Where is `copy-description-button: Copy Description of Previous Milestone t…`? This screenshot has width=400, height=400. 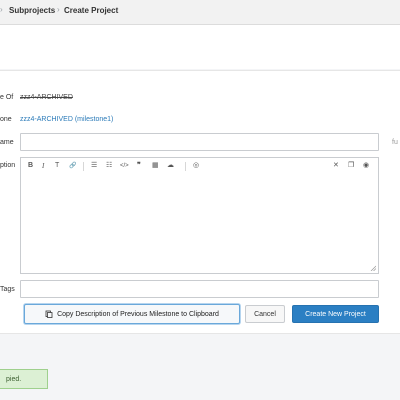
copy-description-button: Copy Description of Previous Milestone t… is located at coordinates (132, 314).